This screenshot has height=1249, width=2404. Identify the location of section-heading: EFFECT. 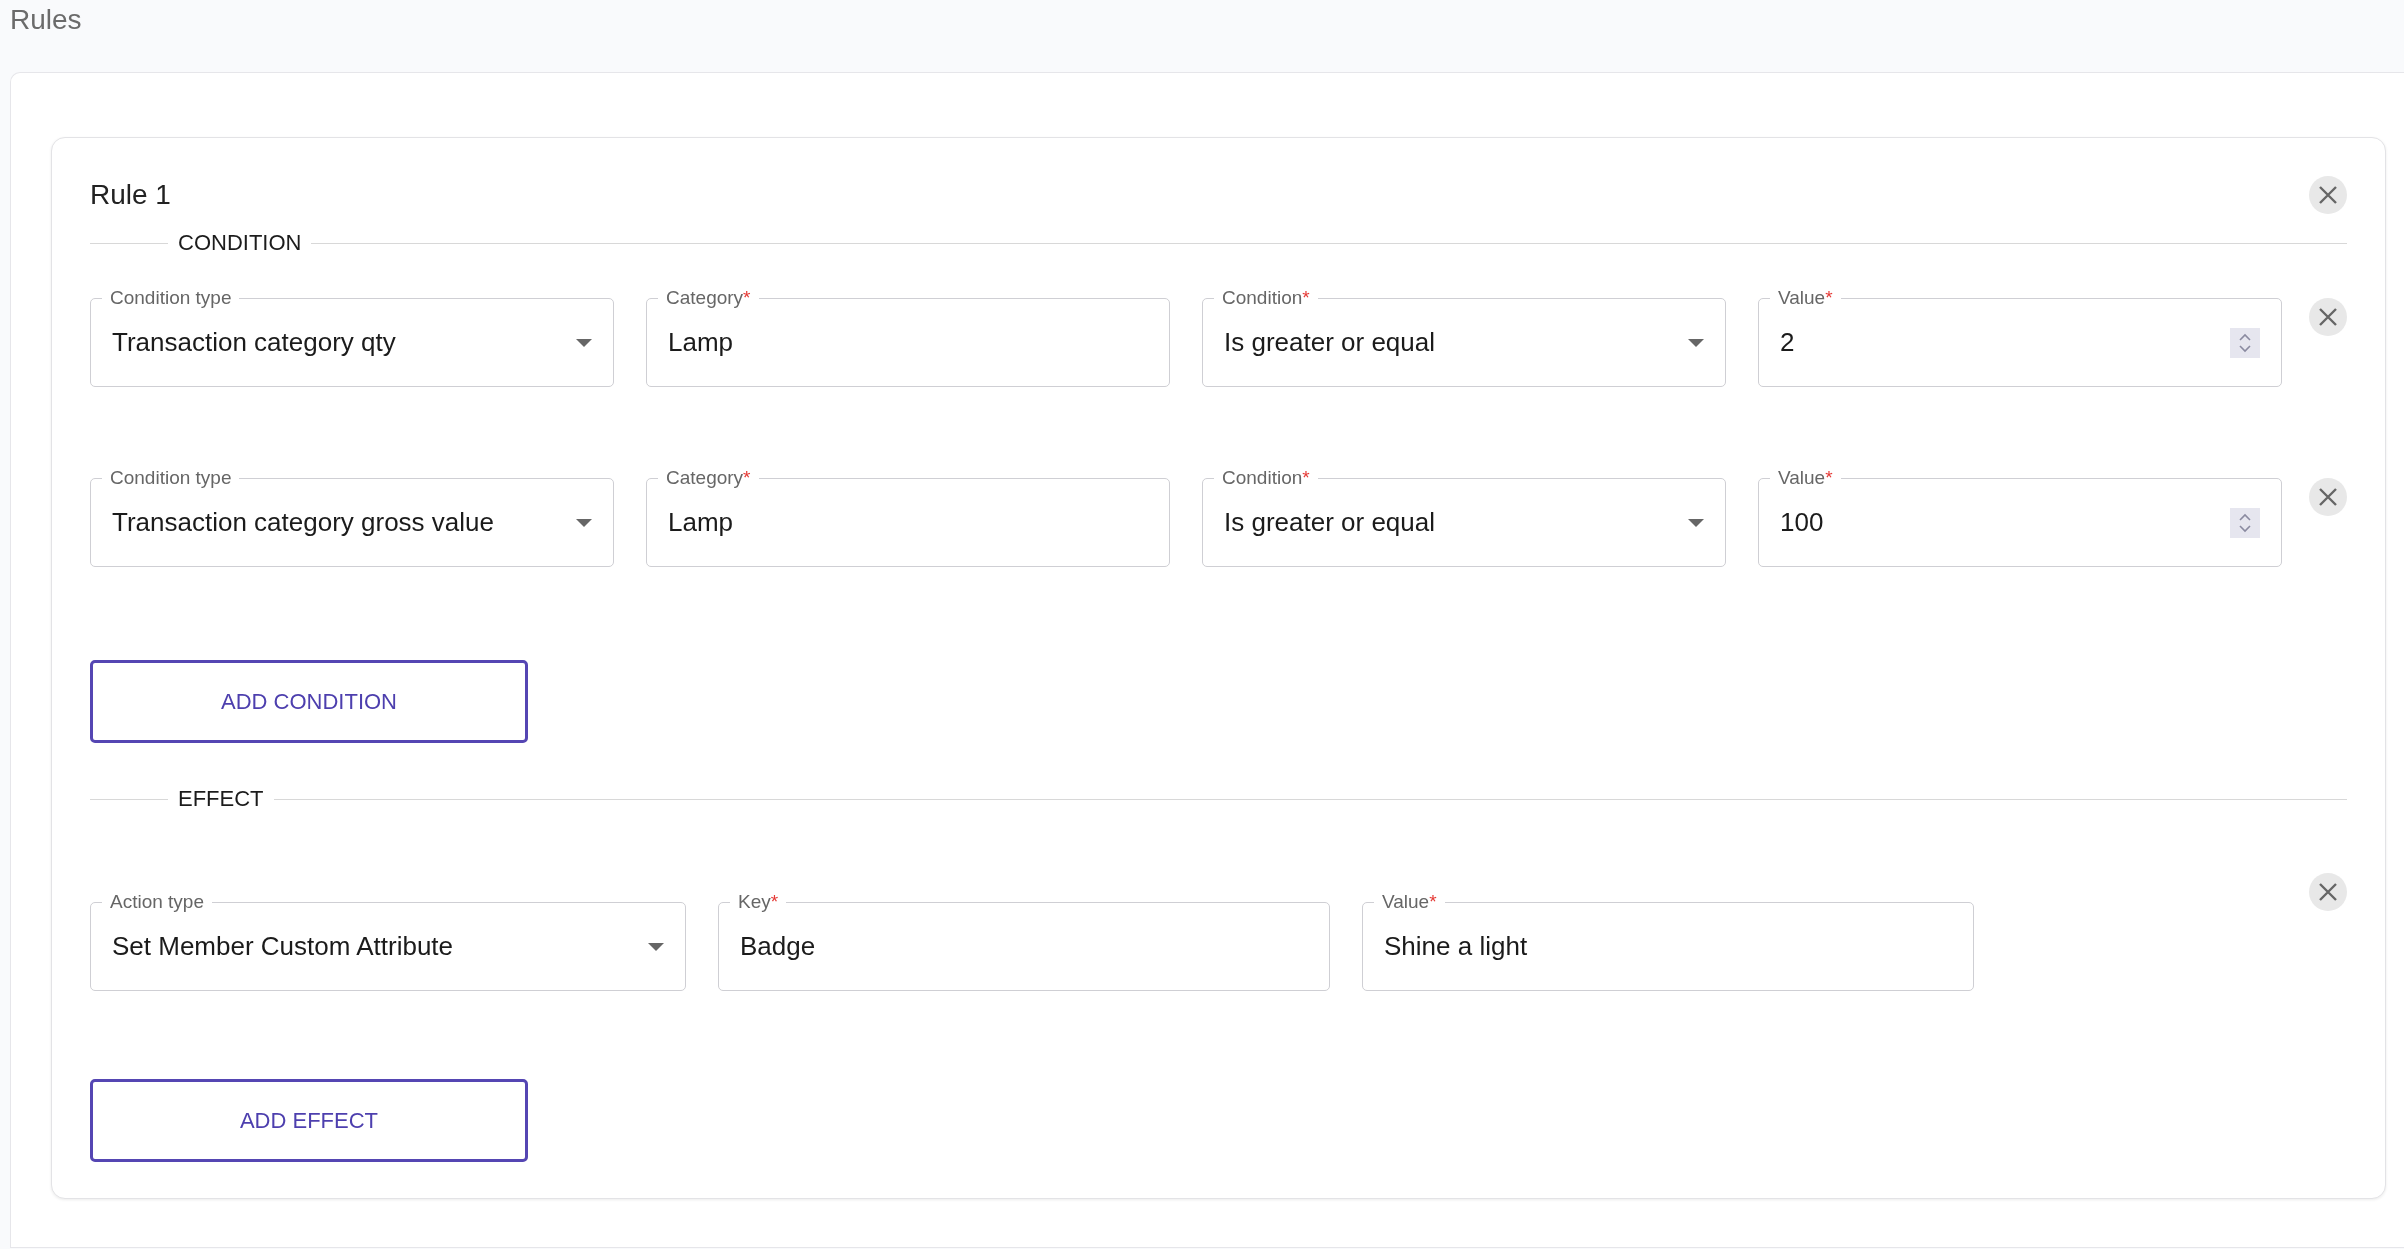
(221, 799).